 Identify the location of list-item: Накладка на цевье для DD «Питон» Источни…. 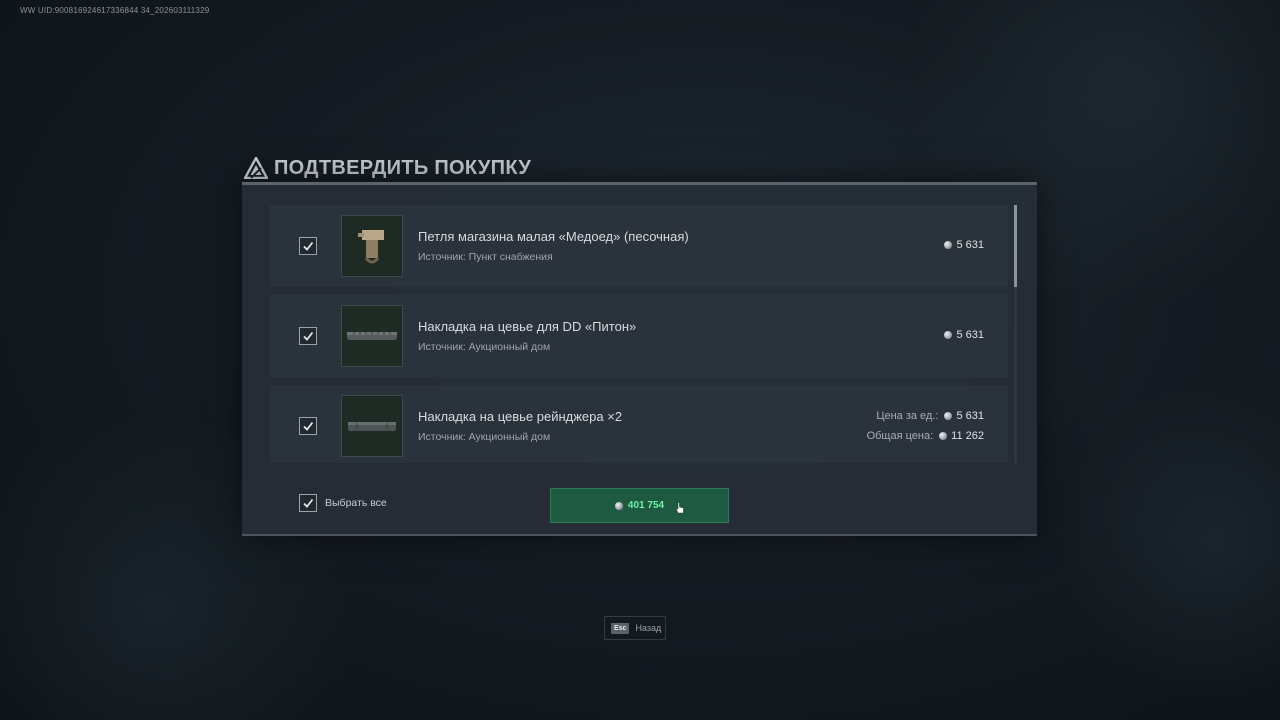
(639, 336).